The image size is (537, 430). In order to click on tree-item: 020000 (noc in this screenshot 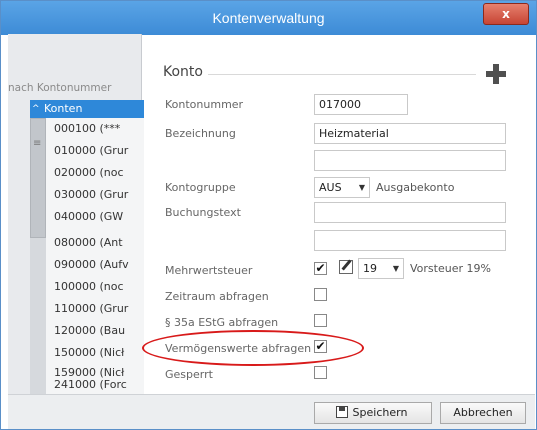, I will do `click(89, 172)`.